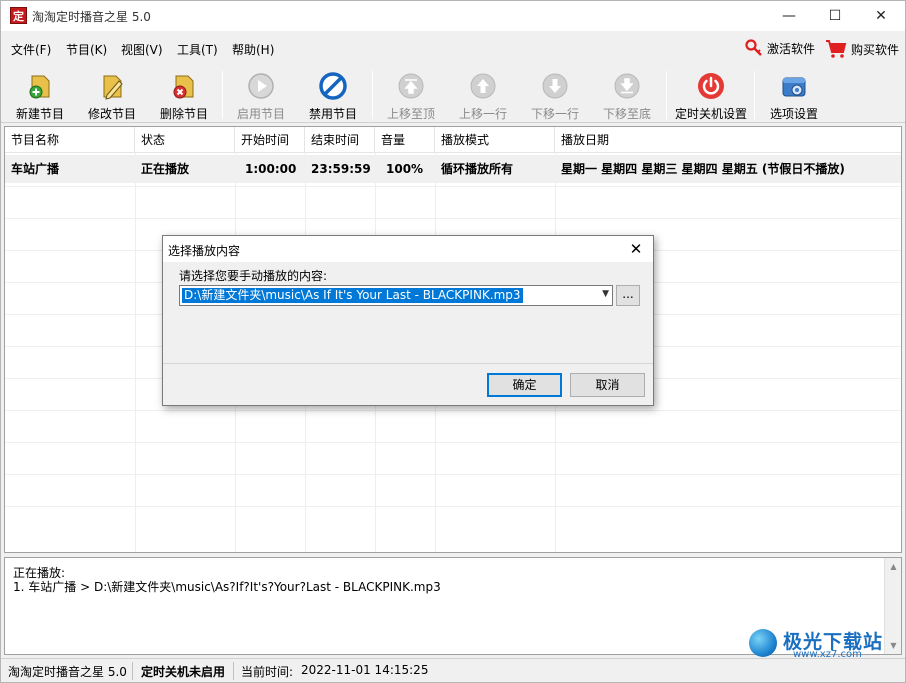 The image size is (906, 683). What do you see at coordinates (711, 86) in the screenshot?
I see `power-icon` at bounding box center [711, 86].